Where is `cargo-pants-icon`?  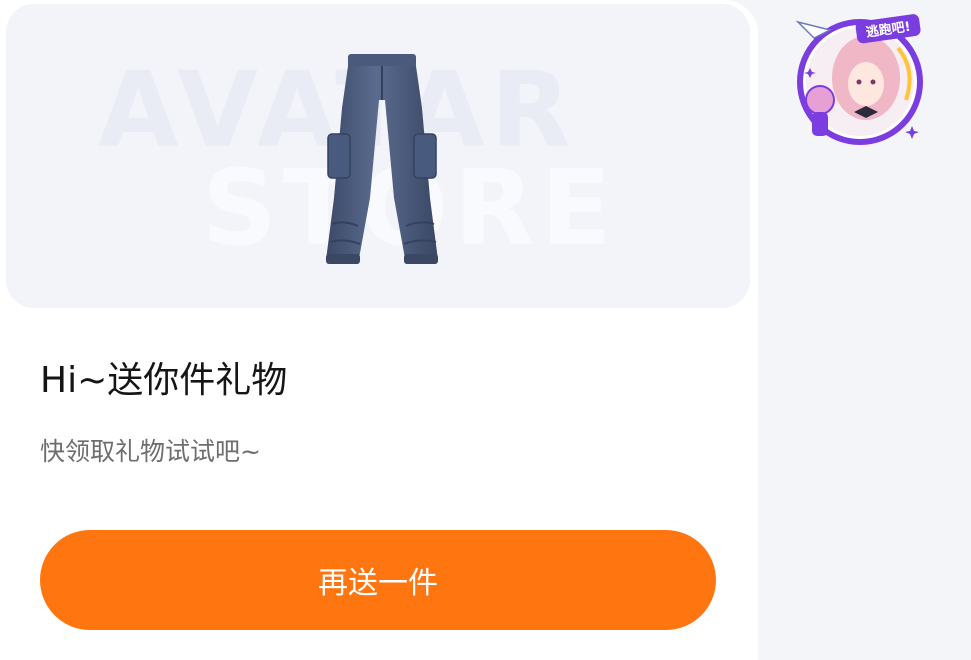
cargo-pants-icon is located at coordinates (382, 159).